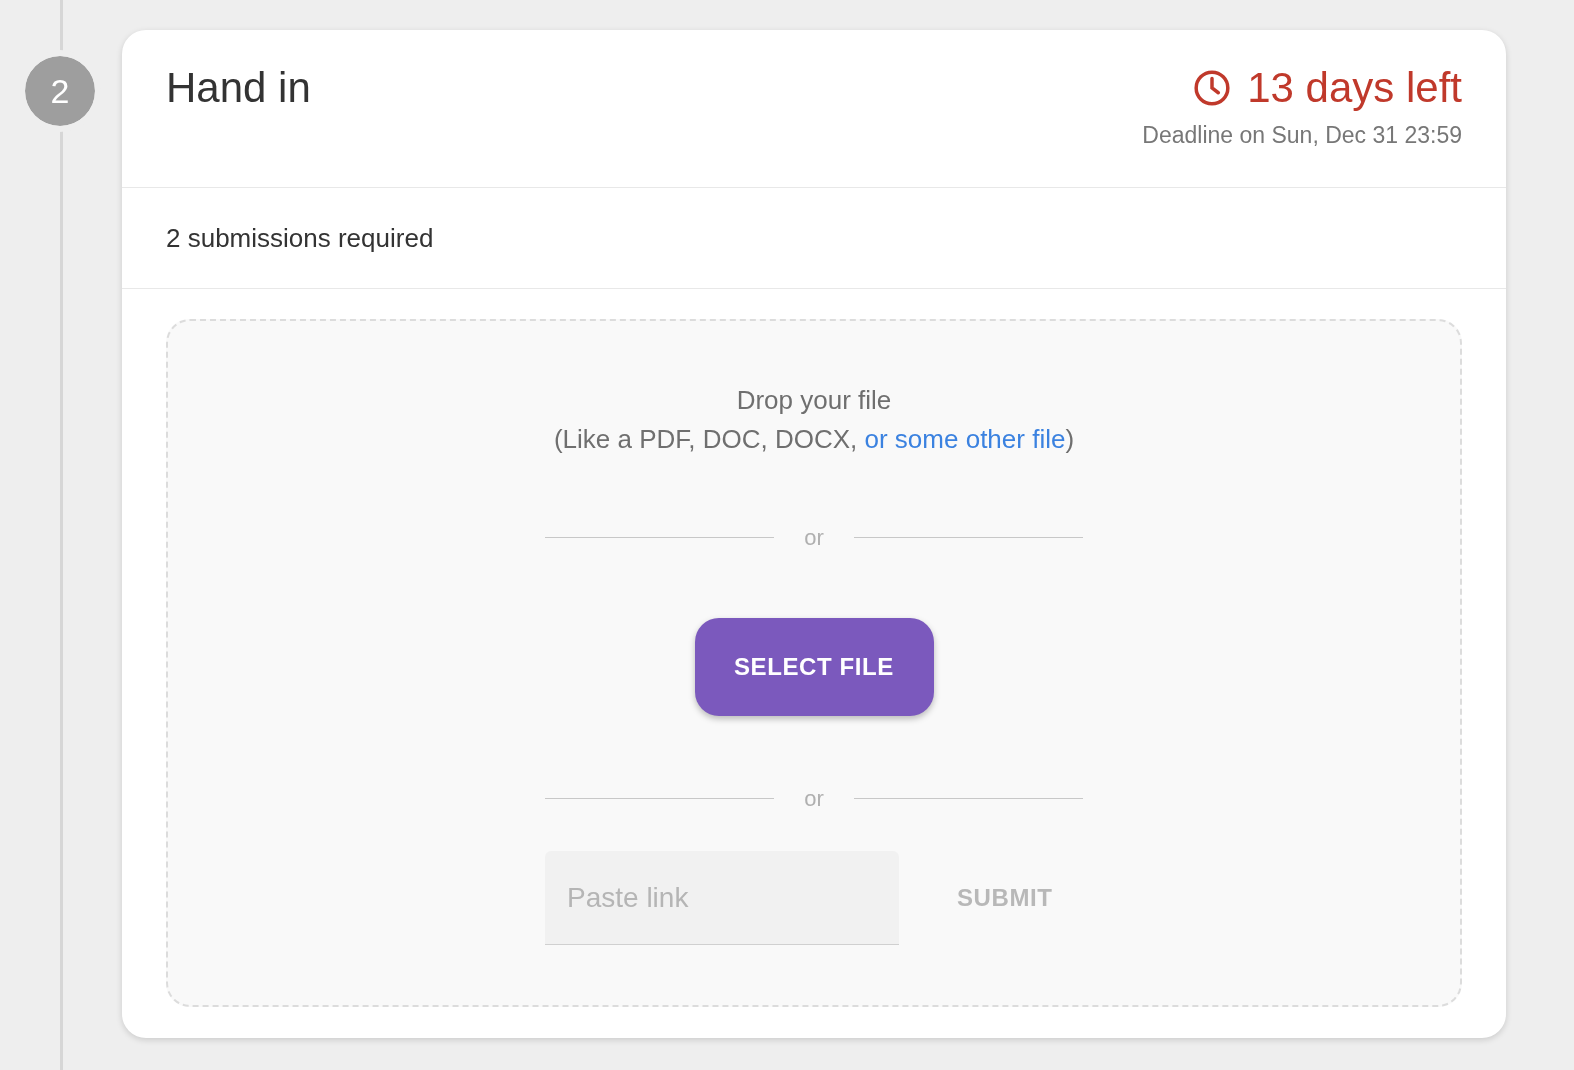 Image resolution: width=1574 pixels, height=1070 pixels. What do you see at coordinates (814, 439) in the screenshot?
I see `file-type-hint: (Like a PDF, DOC, DOCX, or some other file)` at bounding box center [814, 439].